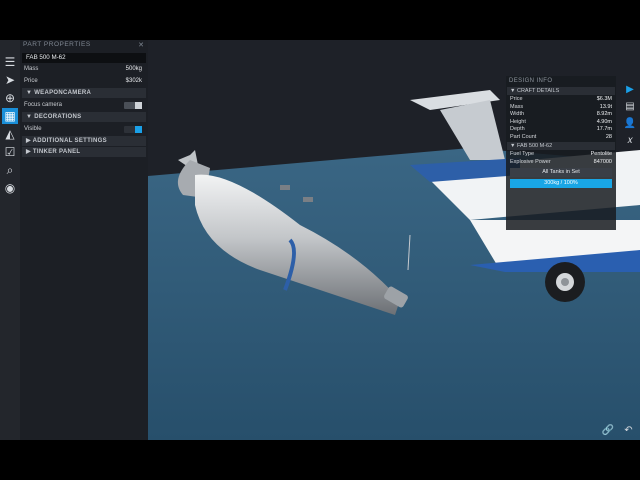 The height and width of the screenshot is (480, 640). What do you see at coordinates (518, 121) in the screenshot?
I see `height-label: Height` at bounding box center [518, 121].